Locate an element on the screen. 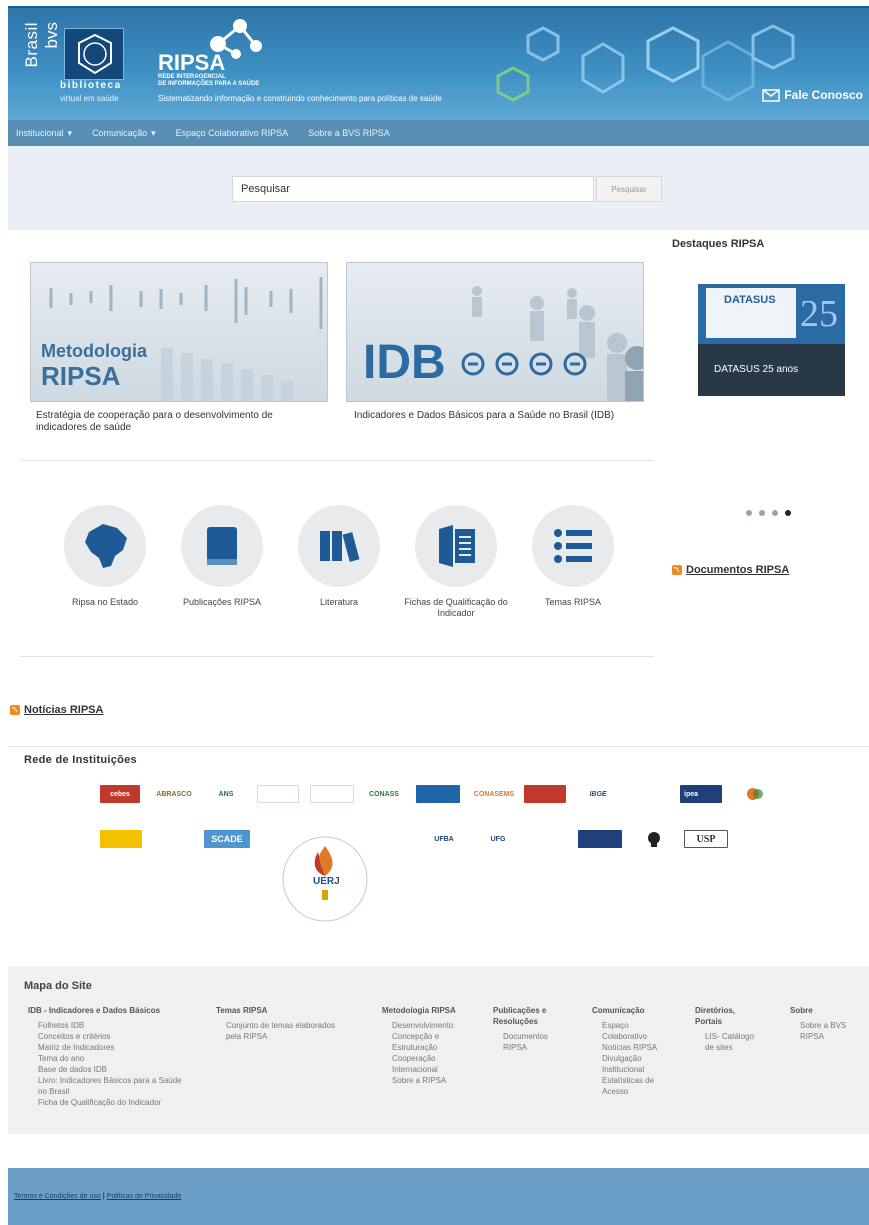 The height and width of the screenshot is (1225, 869). logo-abrasco: ABRASCO is located at coordinates (174, 794).